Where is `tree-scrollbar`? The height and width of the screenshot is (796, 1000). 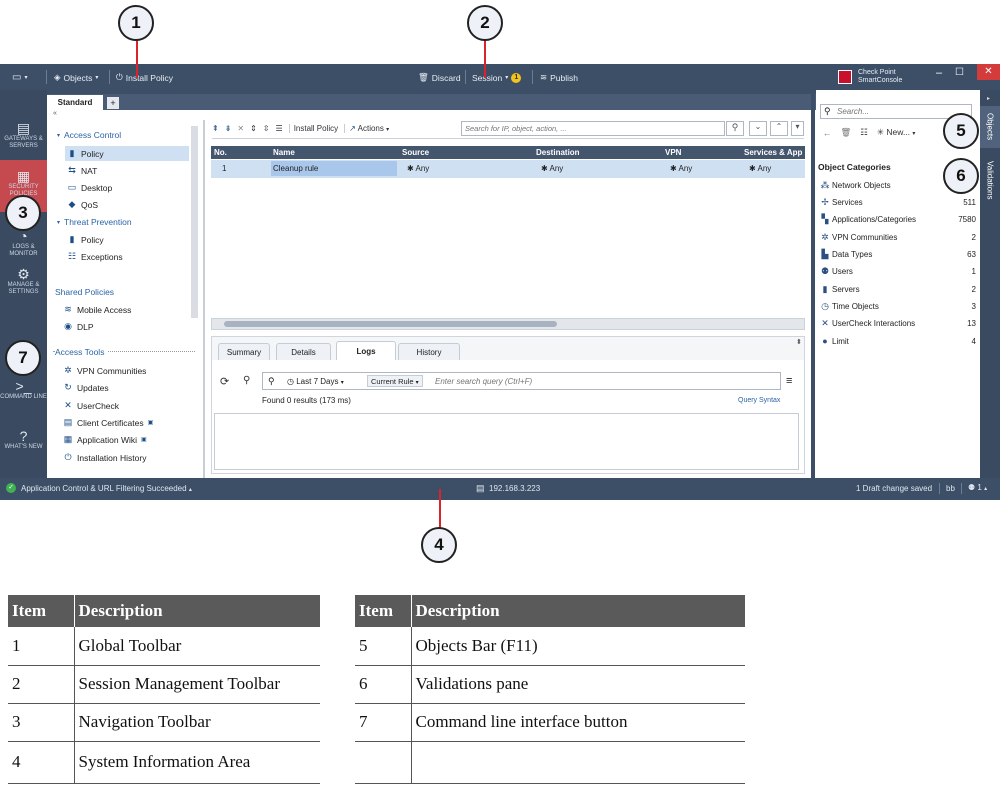
tree-scrollbar is located at coordinates (194, 222).